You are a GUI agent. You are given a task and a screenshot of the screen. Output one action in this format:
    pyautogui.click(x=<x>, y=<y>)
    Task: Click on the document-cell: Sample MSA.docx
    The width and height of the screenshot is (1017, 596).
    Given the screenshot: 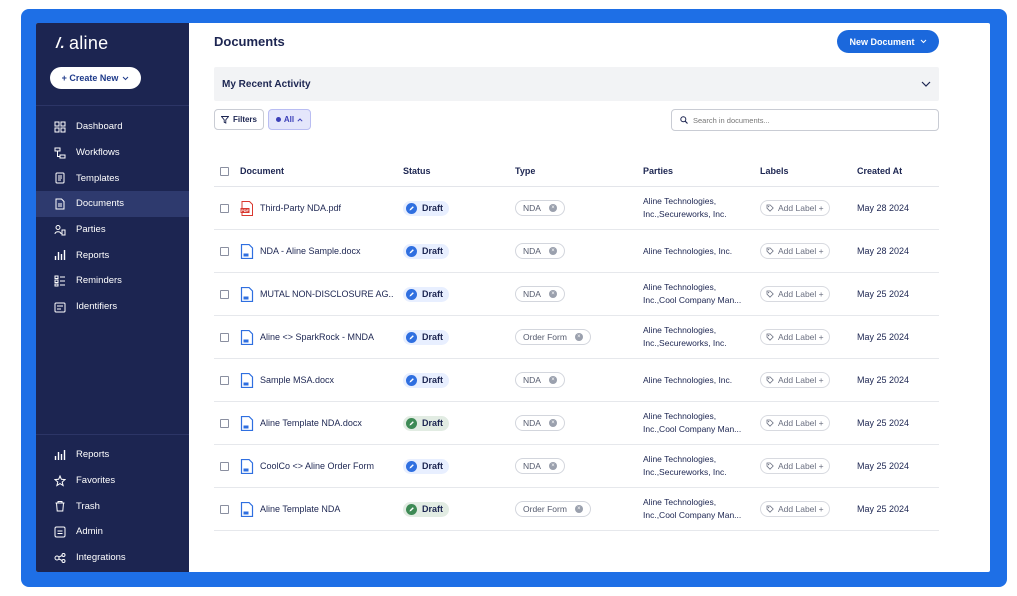 What is the action you would take?
    pyautogui.click(x=321, y=380)
    